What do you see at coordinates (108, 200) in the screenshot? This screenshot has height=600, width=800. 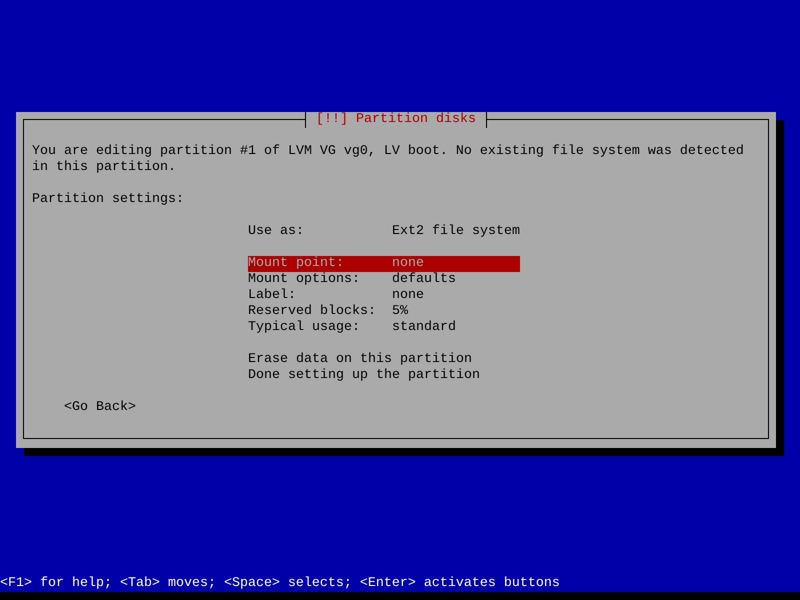 I see `section-label: Partition settings:` at bounding box center [108, 200].